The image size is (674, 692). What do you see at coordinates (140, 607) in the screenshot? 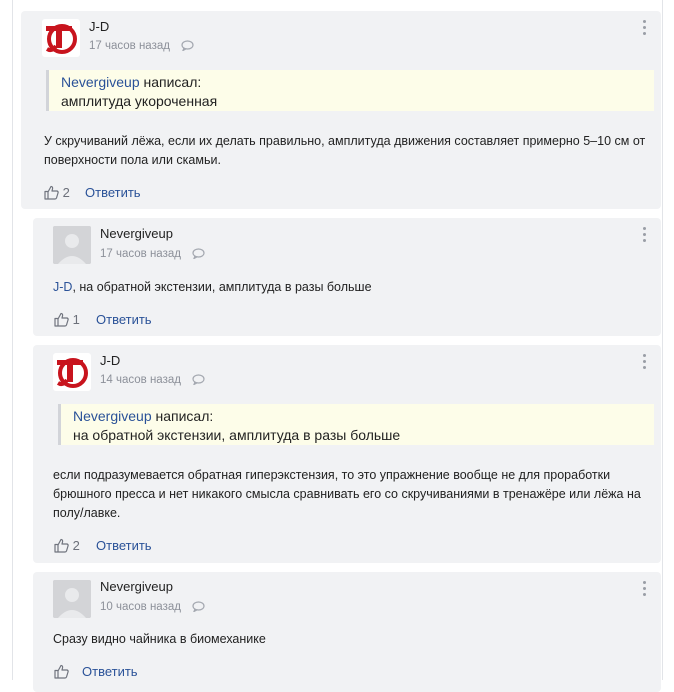
I see `comment-time-text: 10 часов назад` at bounding box center [140, 607].